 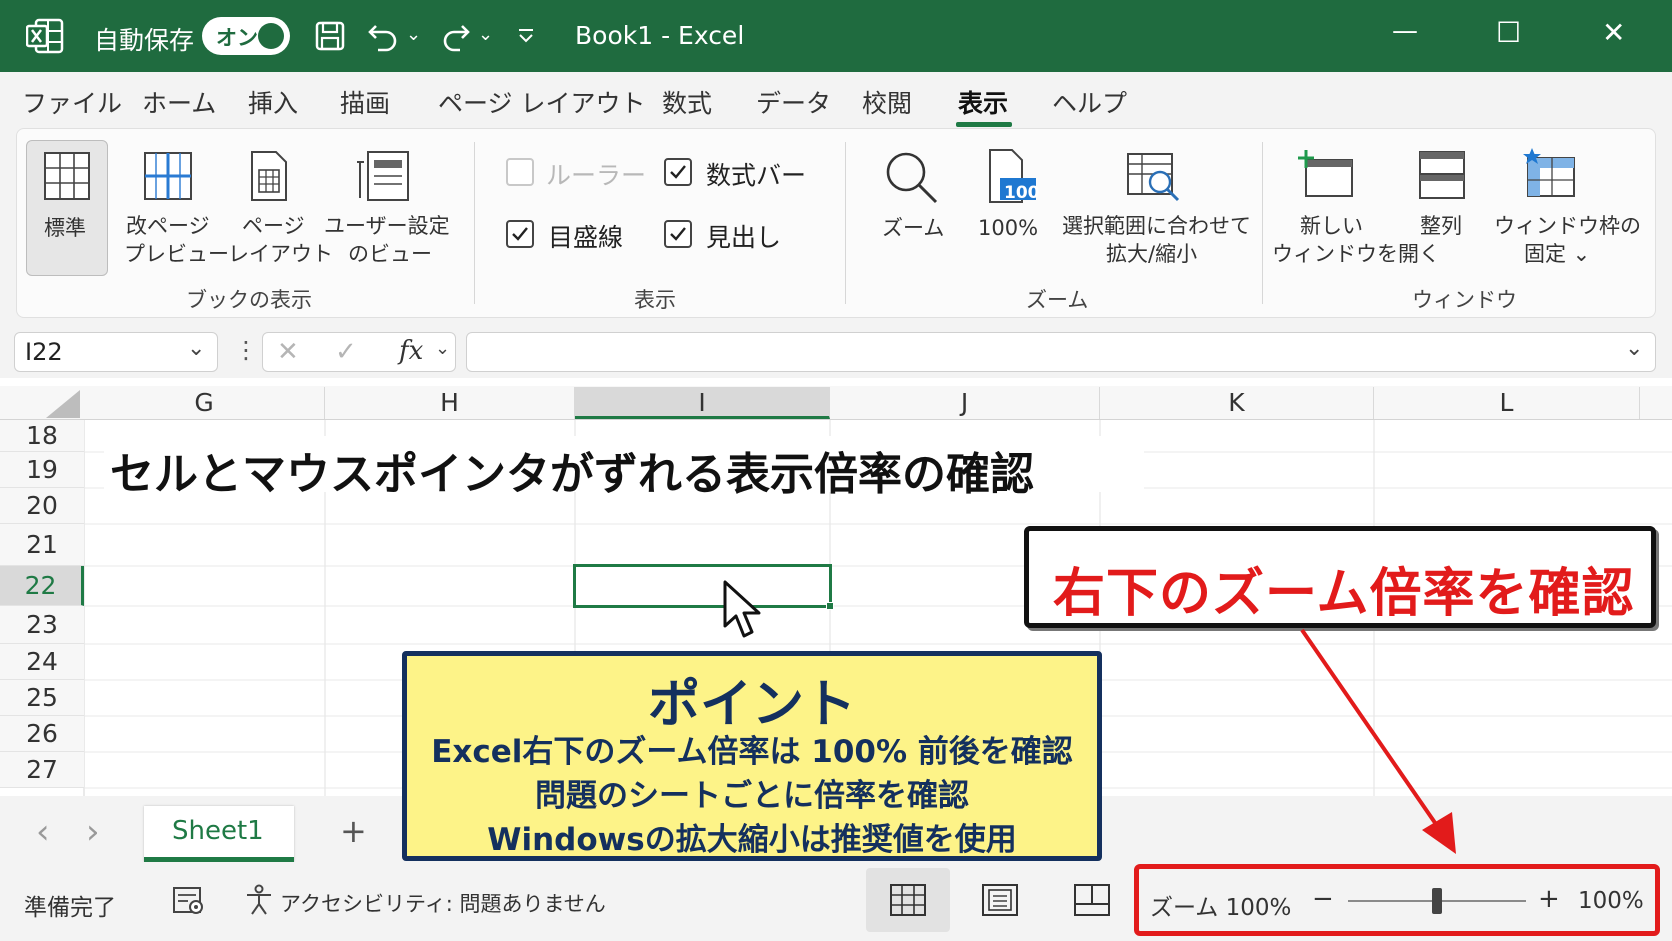 I want to click on tab-help: ヘルプ, so click(x=1089, y=102).